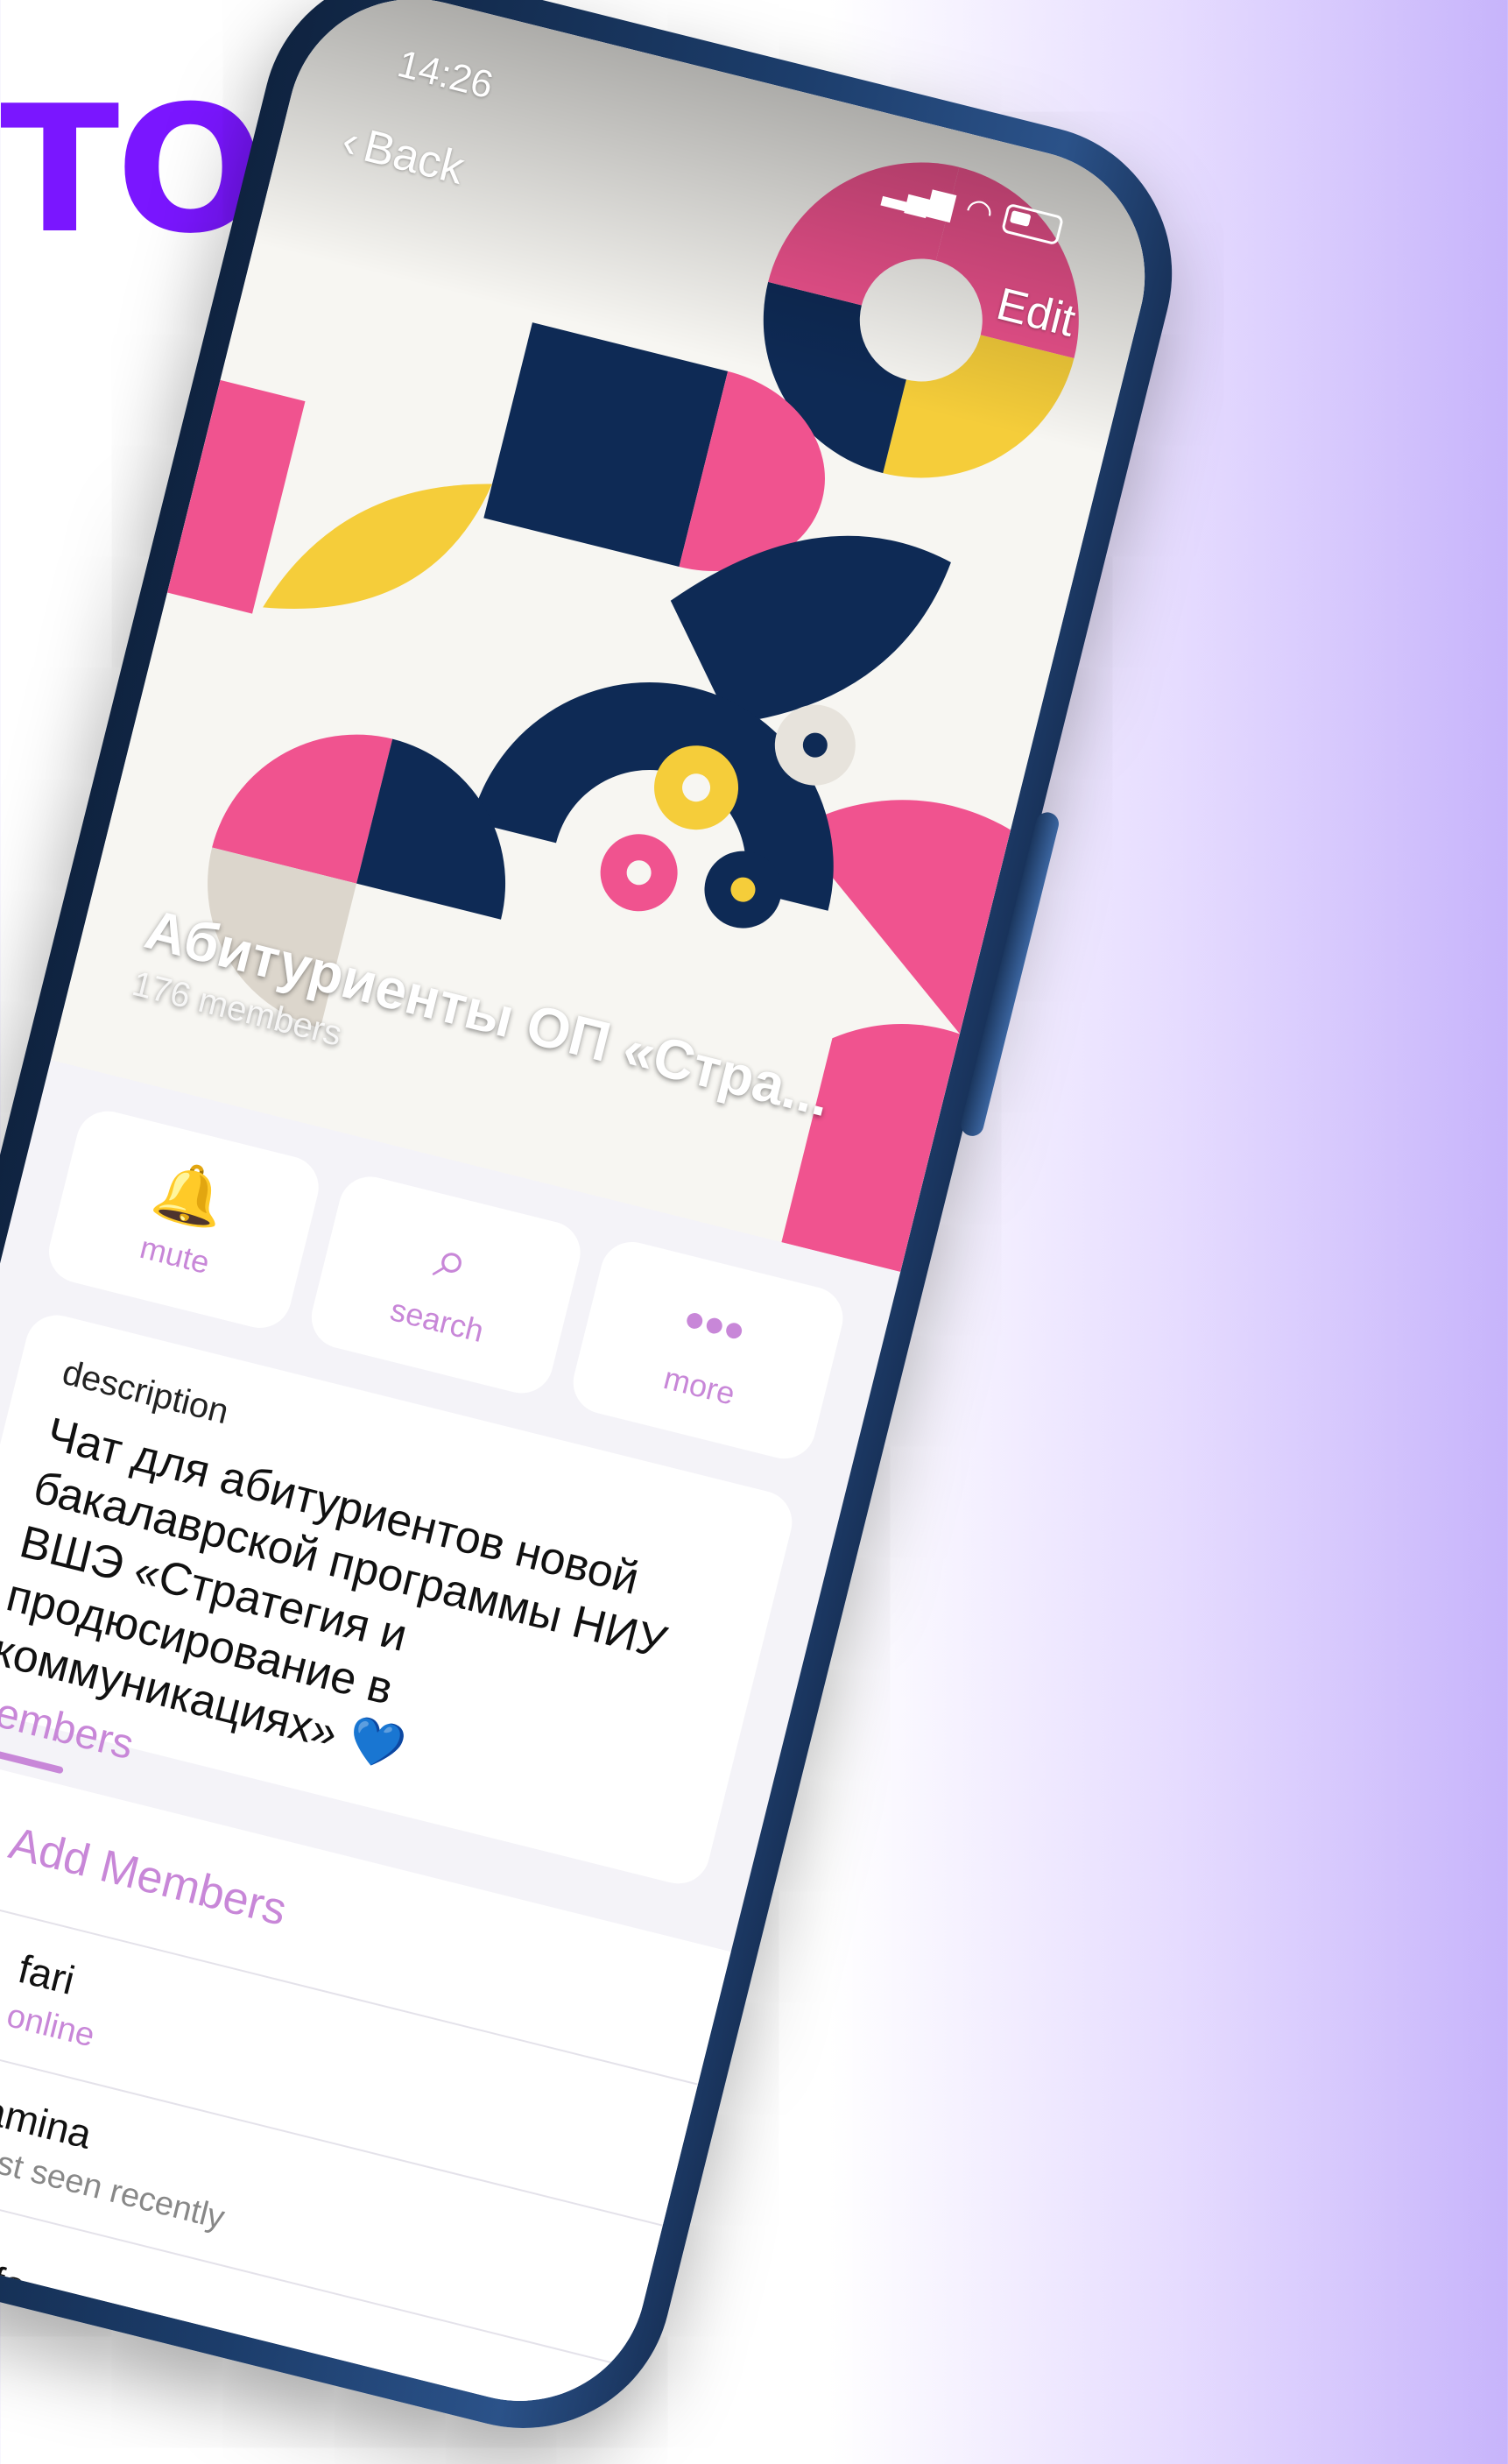 The width and height of the screenshot is (1508, 2464). What do you see at coordinates (980, 210) in the screenshot?
I see `wifi-icon: ◠` at bounding box center [980, 210].